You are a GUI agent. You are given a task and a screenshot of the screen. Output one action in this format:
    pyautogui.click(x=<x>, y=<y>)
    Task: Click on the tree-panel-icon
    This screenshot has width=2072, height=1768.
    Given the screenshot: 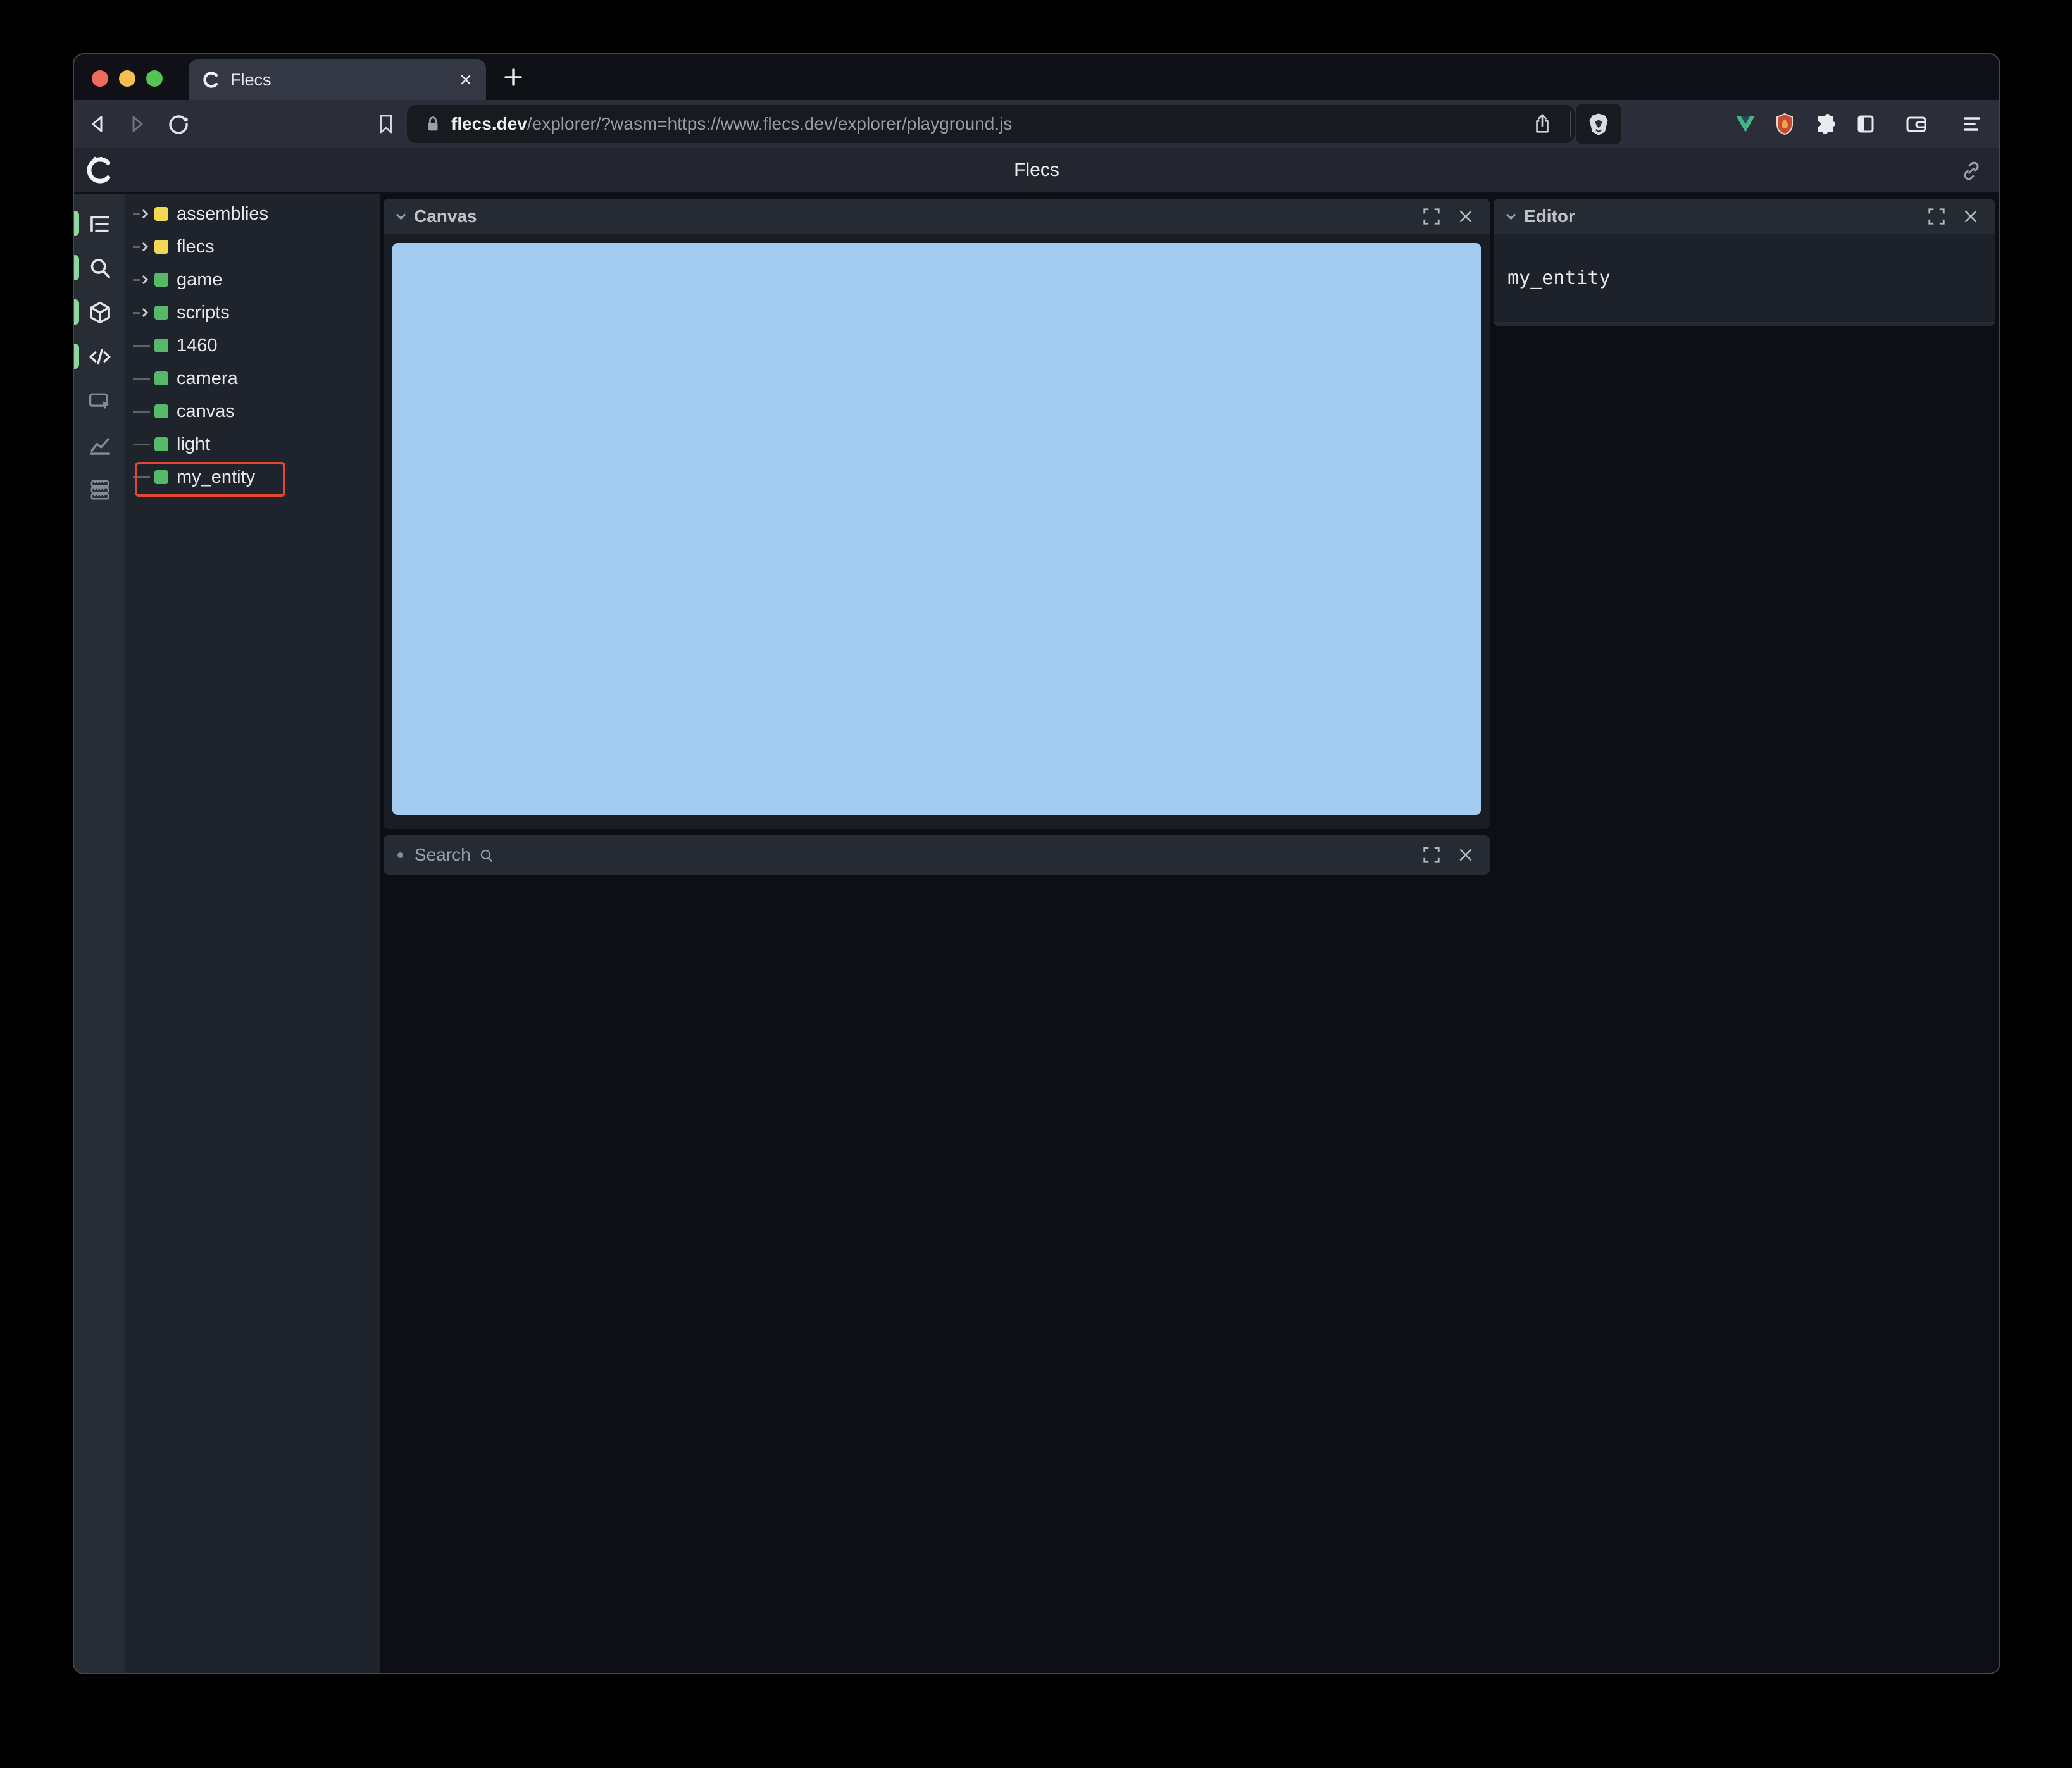 What is the action you would take?
    pyautogui.click(x=100, y=224)
    